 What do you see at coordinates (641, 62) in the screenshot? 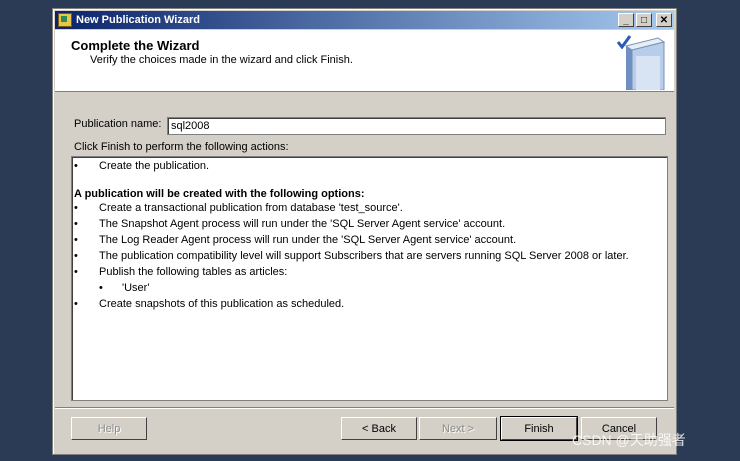
I see `wizard-book-check-icon` at bounding box center [641, 62].